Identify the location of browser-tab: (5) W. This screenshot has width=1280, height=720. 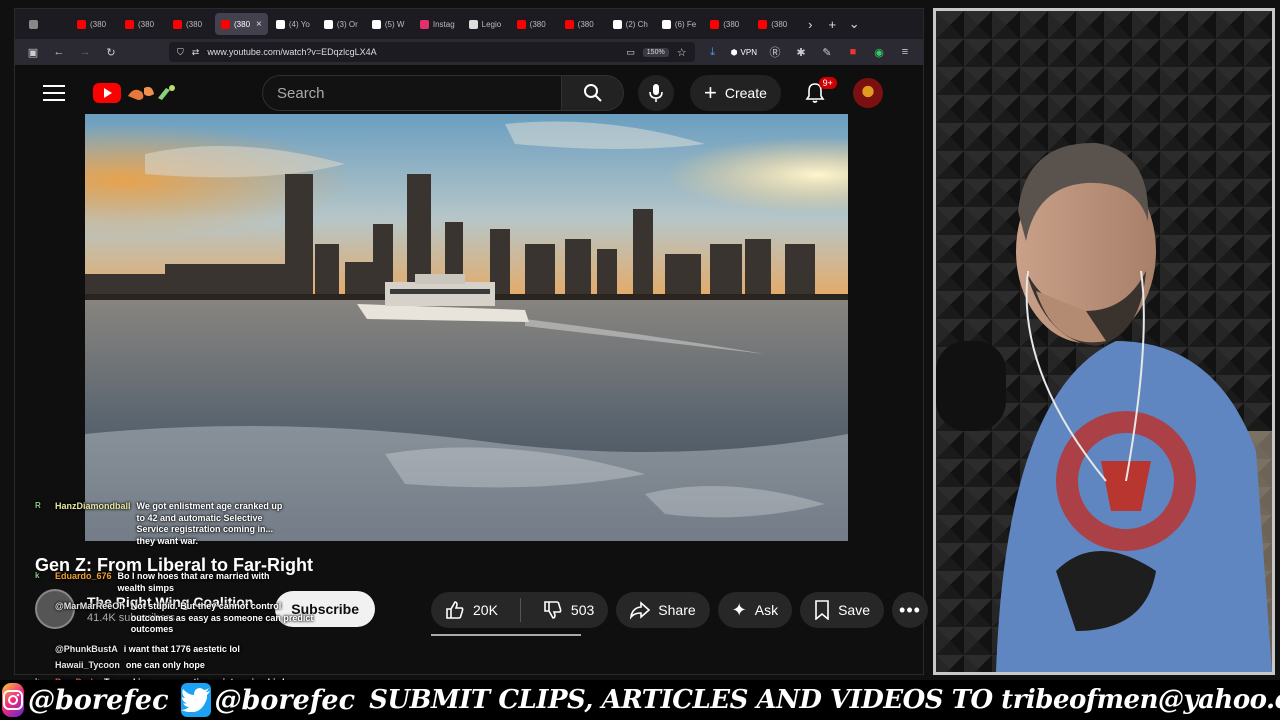
(389, 24).